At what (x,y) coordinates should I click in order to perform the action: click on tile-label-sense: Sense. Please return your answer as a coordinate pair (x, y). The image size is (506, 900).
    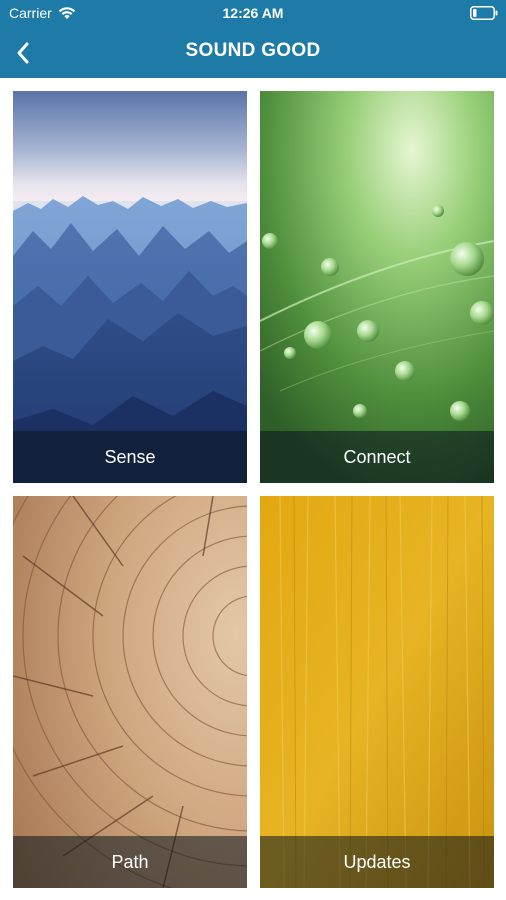
    Looking at the image, I should click on (130, 457).